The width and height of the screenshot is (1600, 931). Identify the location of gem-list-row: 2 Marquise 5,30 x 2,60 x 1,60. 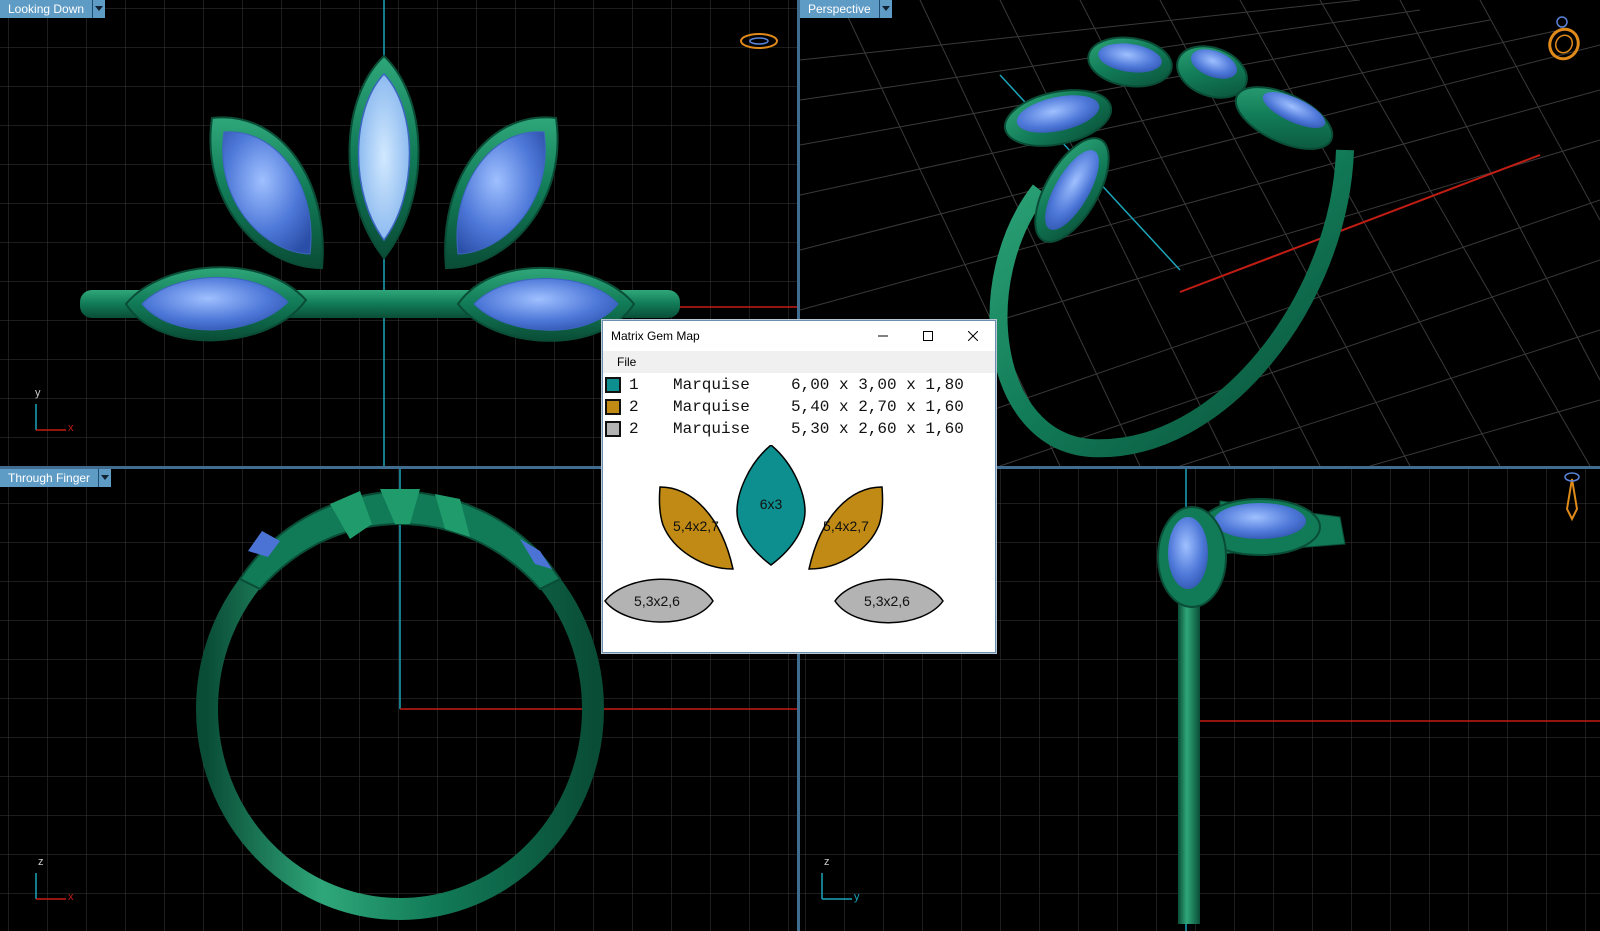
(799, 429).